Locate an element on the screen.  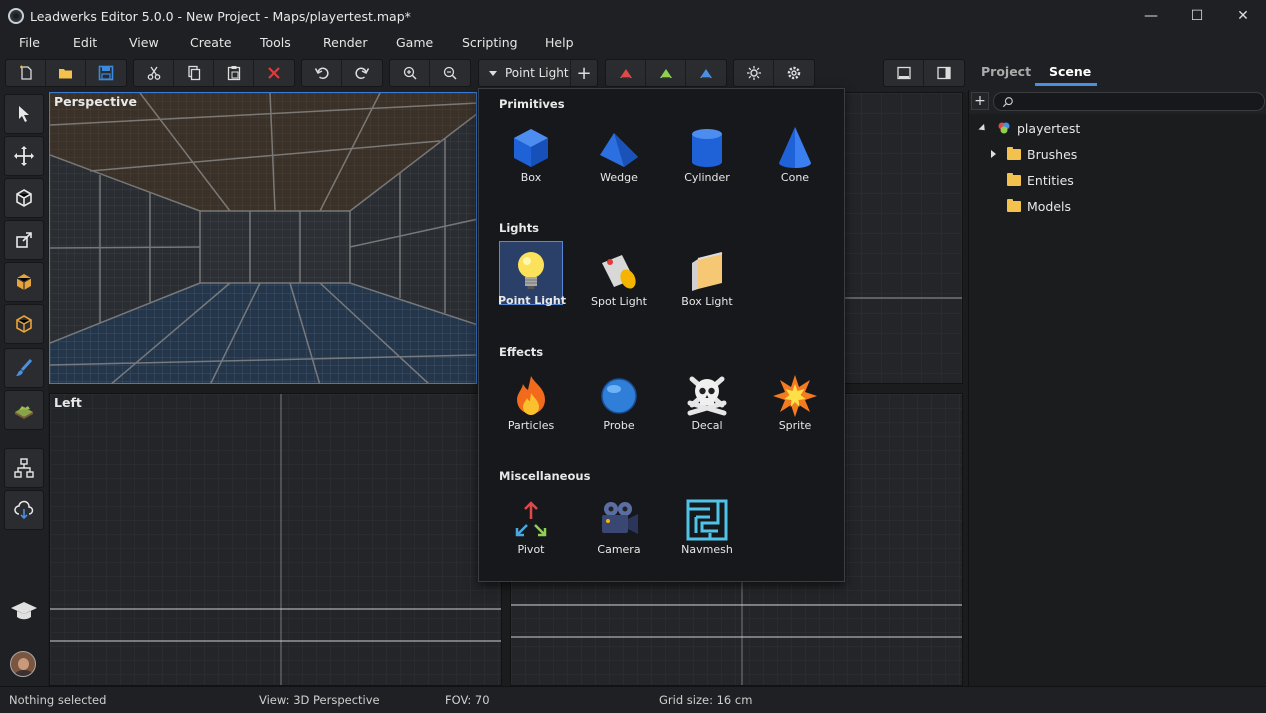
tree-row-root: playertest is located at coordinates (1029, 128).